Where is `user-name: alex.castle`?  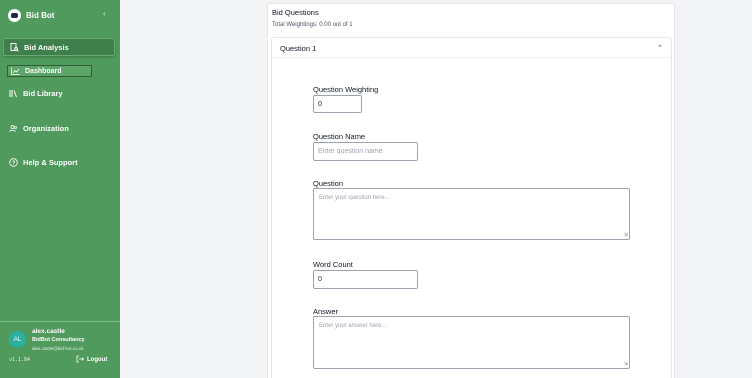 user-name: alex.castle is located at coordinates (48, 331).